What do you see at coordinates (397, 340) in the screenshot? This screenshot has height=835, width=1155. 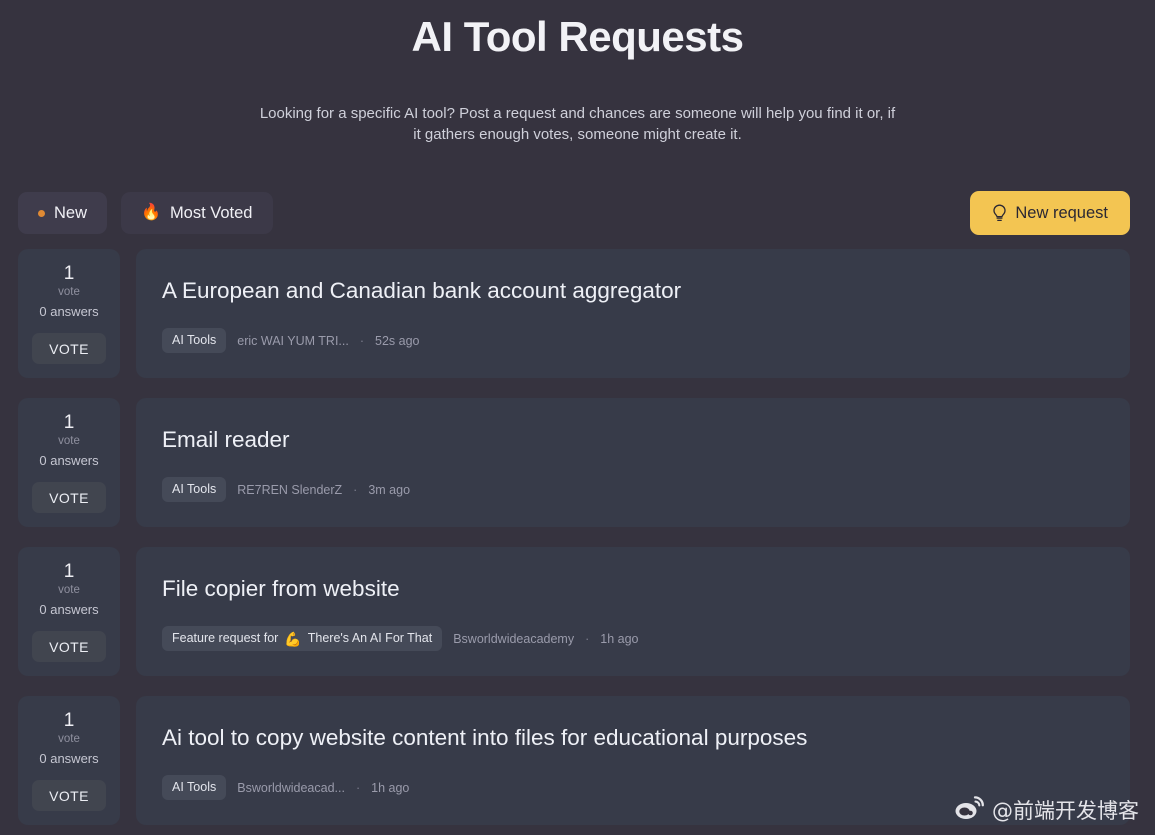 I see `request-time: 52s ago` at bounding box center [397, 340].